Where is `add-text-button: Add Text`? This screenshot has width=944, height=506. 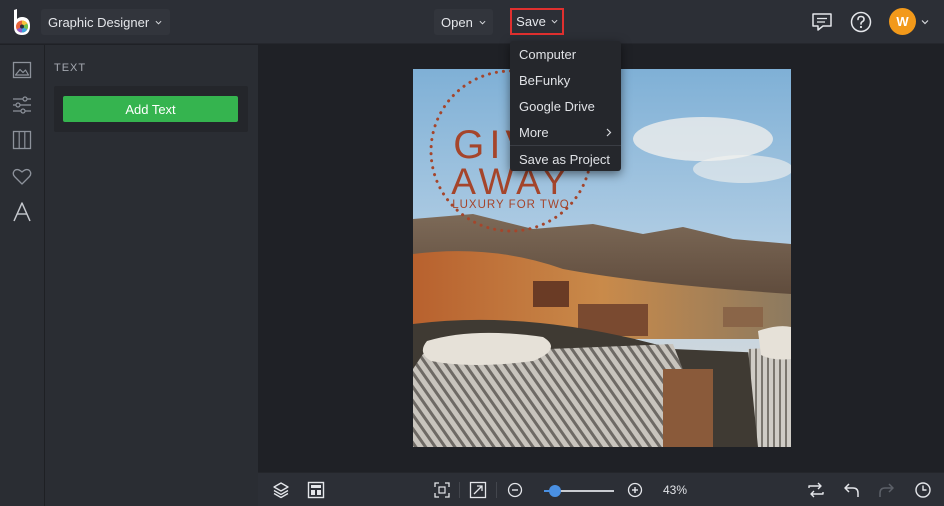
add-text-button: Add Text is located at coordinates (150, 109).